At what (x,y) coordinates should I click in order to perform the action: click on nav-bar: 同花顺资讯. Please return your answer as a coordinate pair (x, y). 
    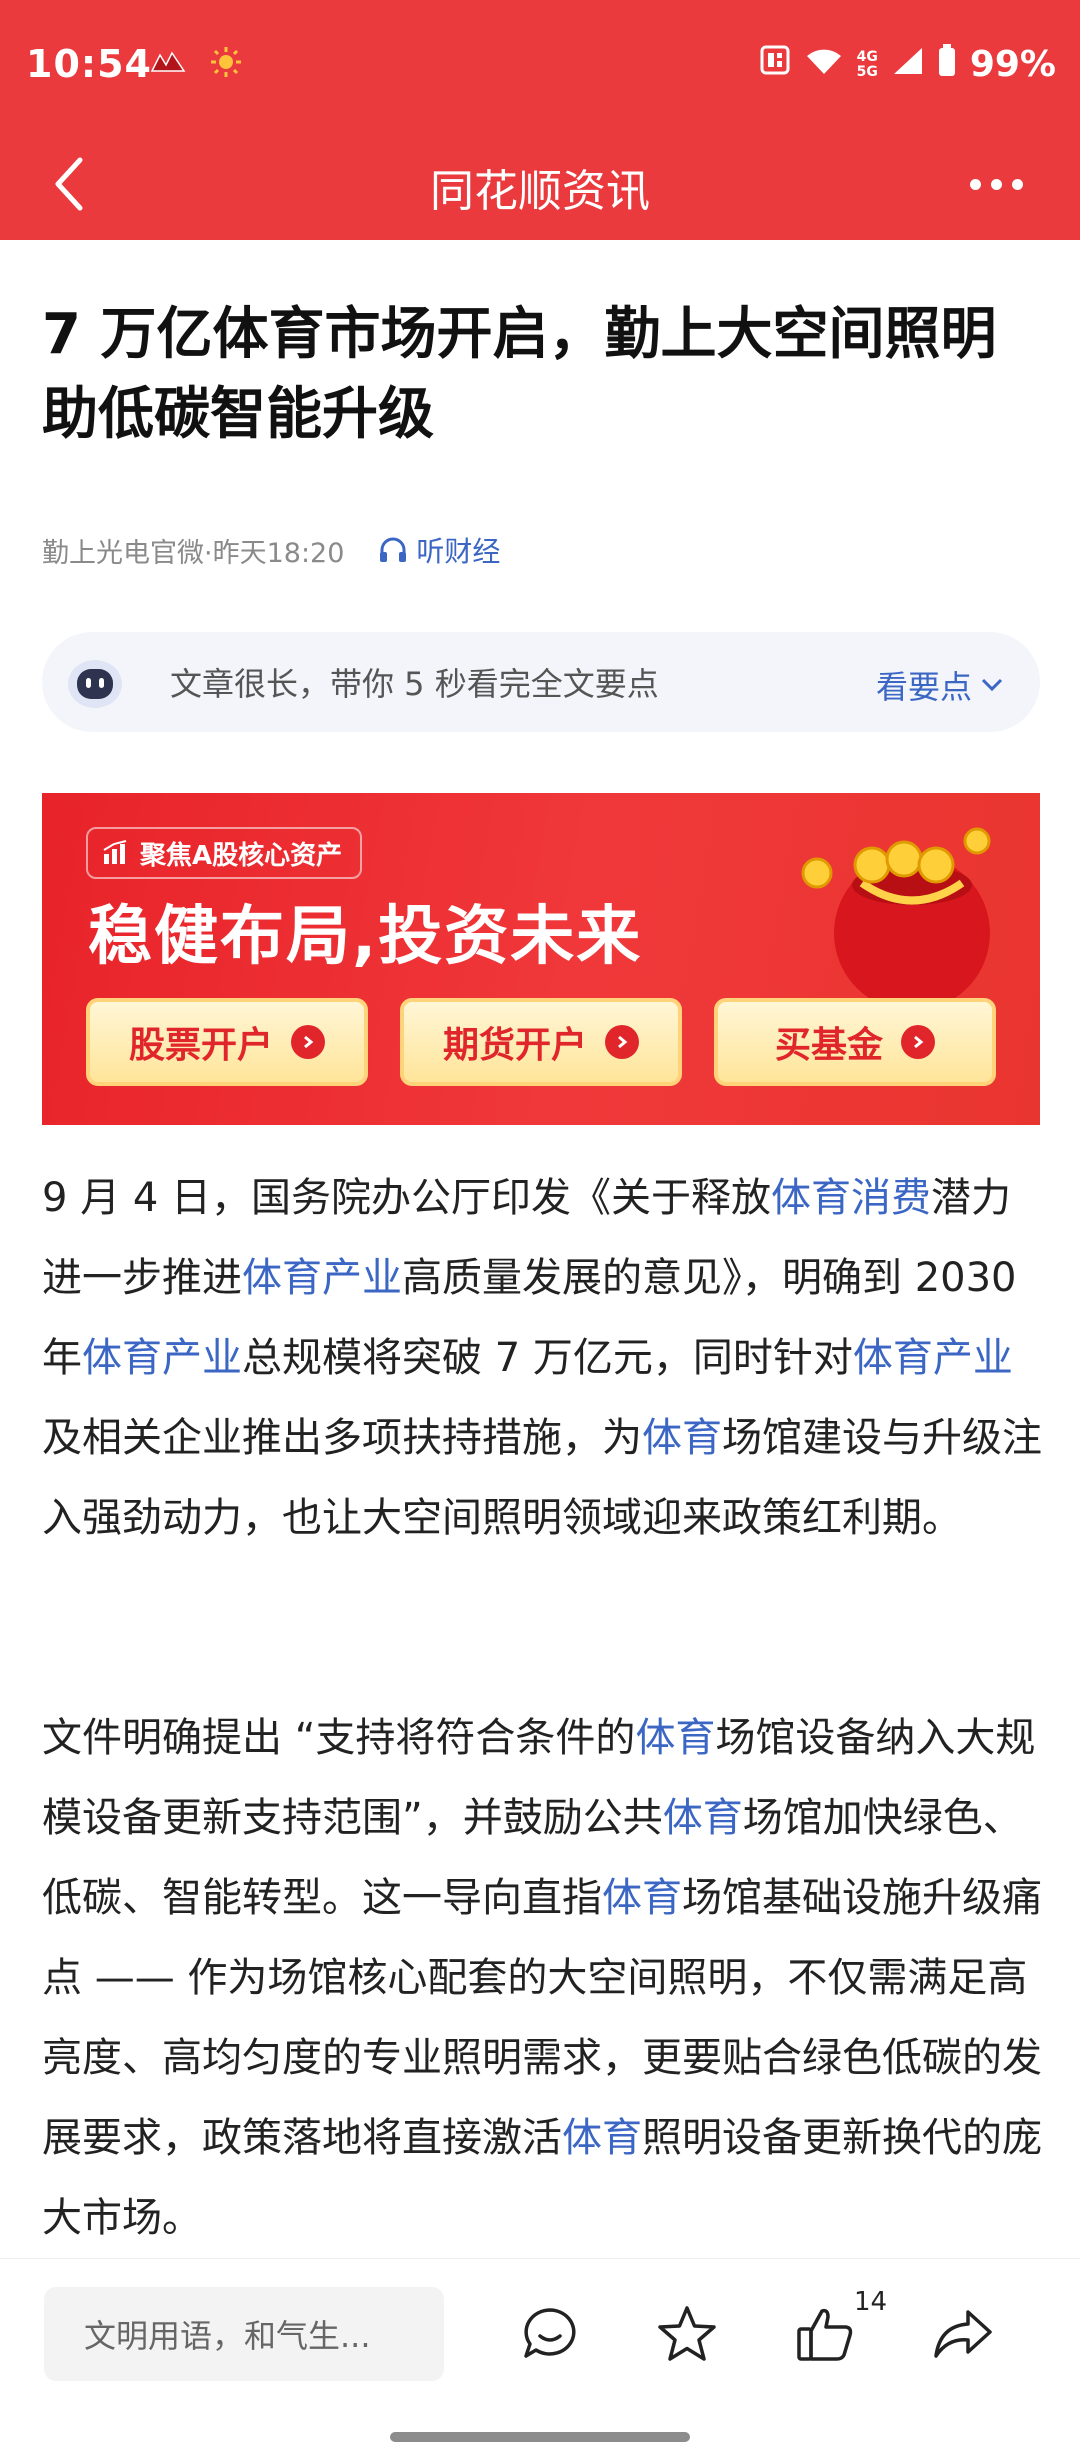
    Looking at the image, I should click on (540, 187).